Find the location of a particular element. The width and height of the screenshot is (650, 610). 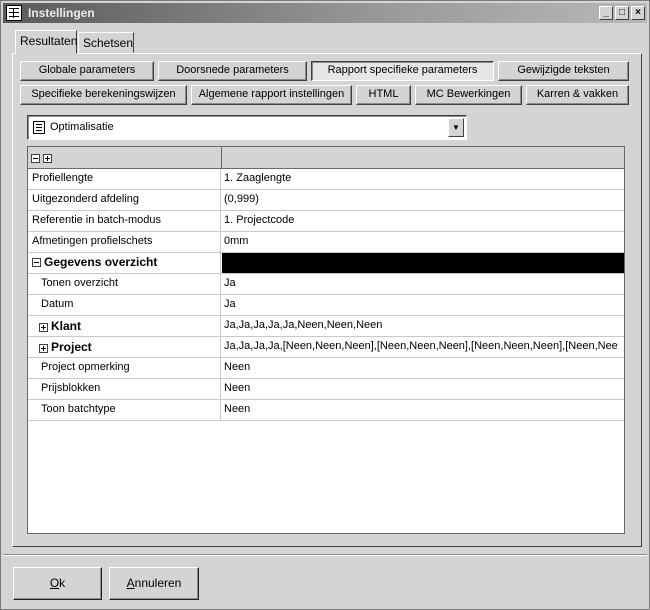

tab-schetsen: Schetsen is located at coordinates (106, 42).